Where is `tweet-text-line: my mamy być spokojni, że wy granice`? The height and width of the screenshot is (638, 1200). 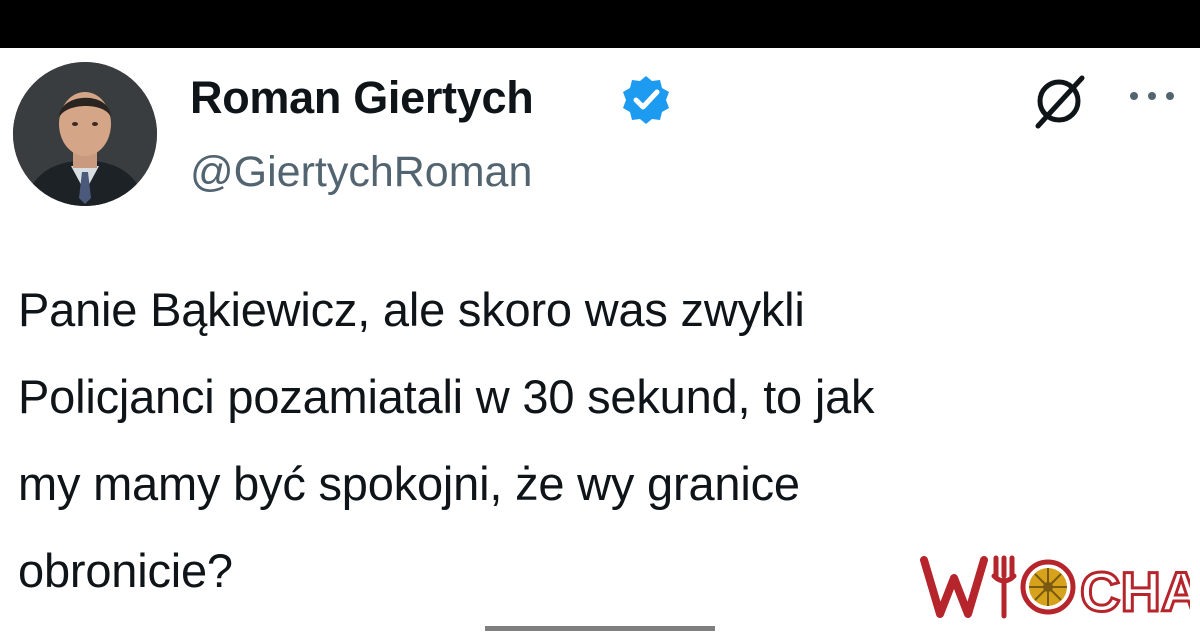 tweet-text-line: my mamy być spokojni, że wy granice is located at coordinates (409, 483).